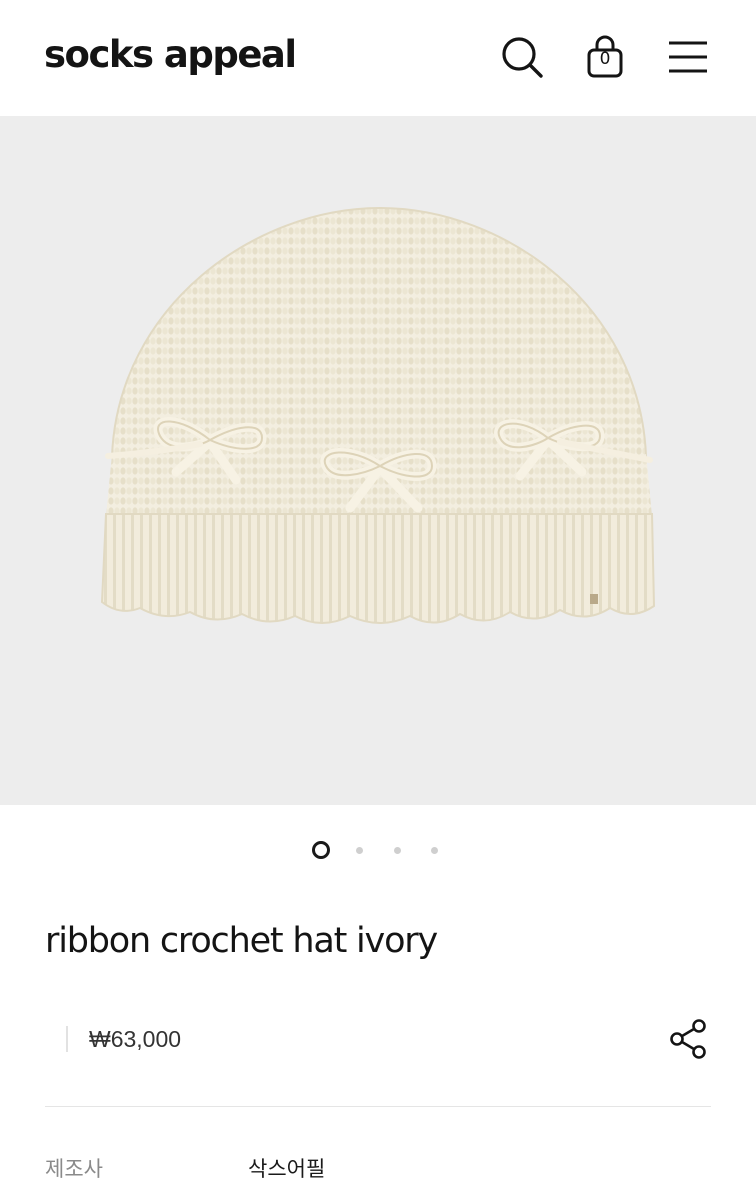 Image resolution: width=756 pixels, height=1200 pixels. I want to click on share-button, so click(688, 1039).